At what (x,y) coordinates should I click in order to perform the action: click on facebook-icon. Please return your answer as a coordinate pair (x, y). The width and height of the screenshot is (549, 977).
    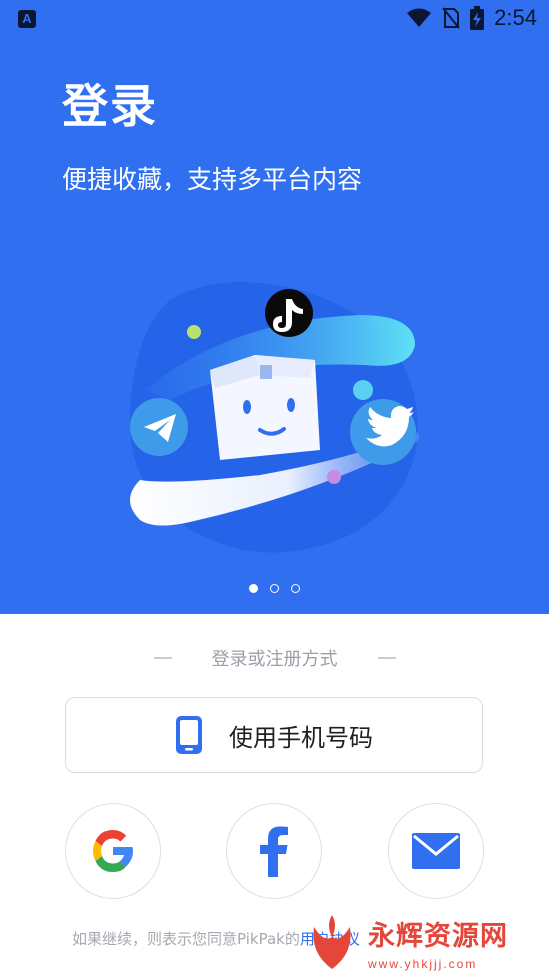
    Looking at the image, I should click on (274, 851).